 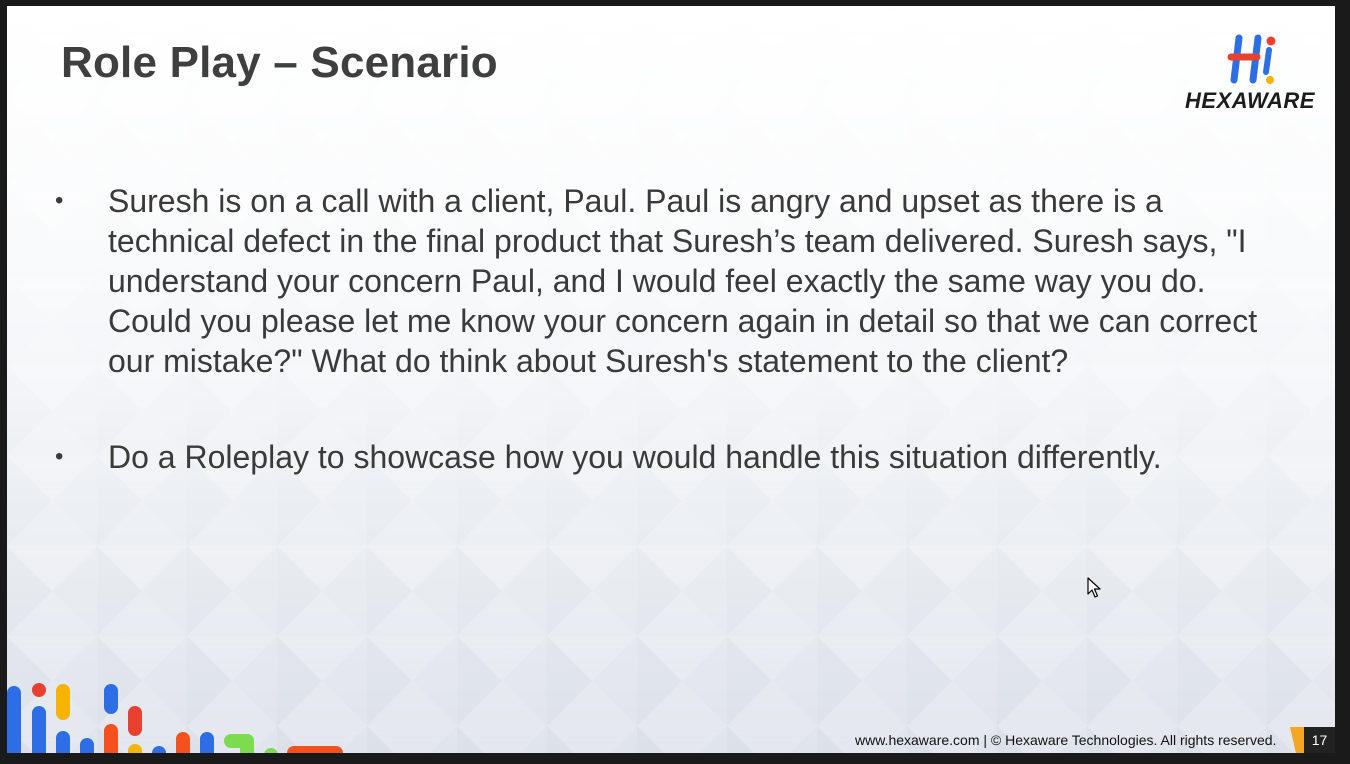 What do you see at coordinates (1319, 740) in the screenshot?
I see `page-number: 17` at bounding box center [1319, 740].